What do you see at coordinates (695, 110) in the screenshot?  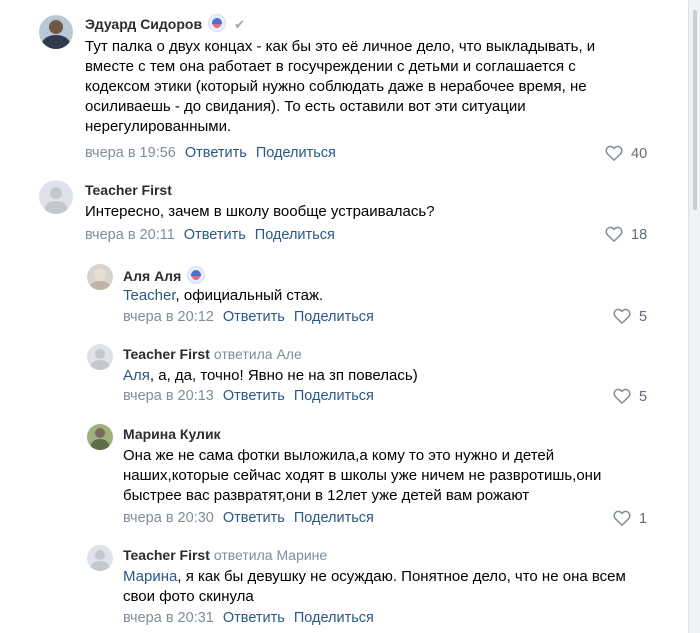 I see `scrollbar-thumb` at bounding box center [695, 110].